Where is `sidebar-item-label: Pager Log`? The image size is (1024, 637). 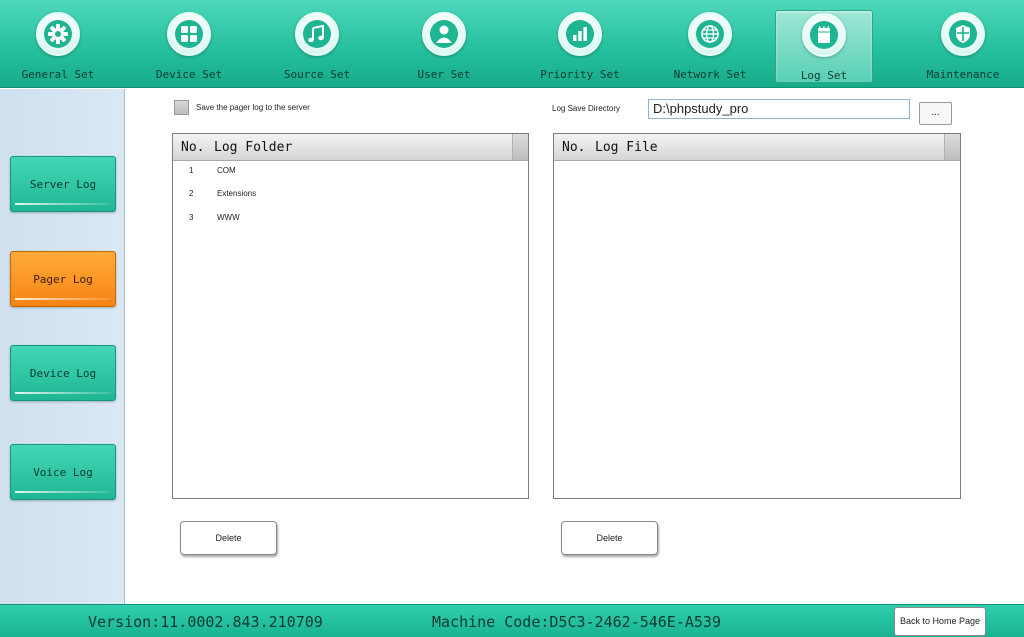 sidebar-item-label: Pager Log is located at coordinates (63, 279).